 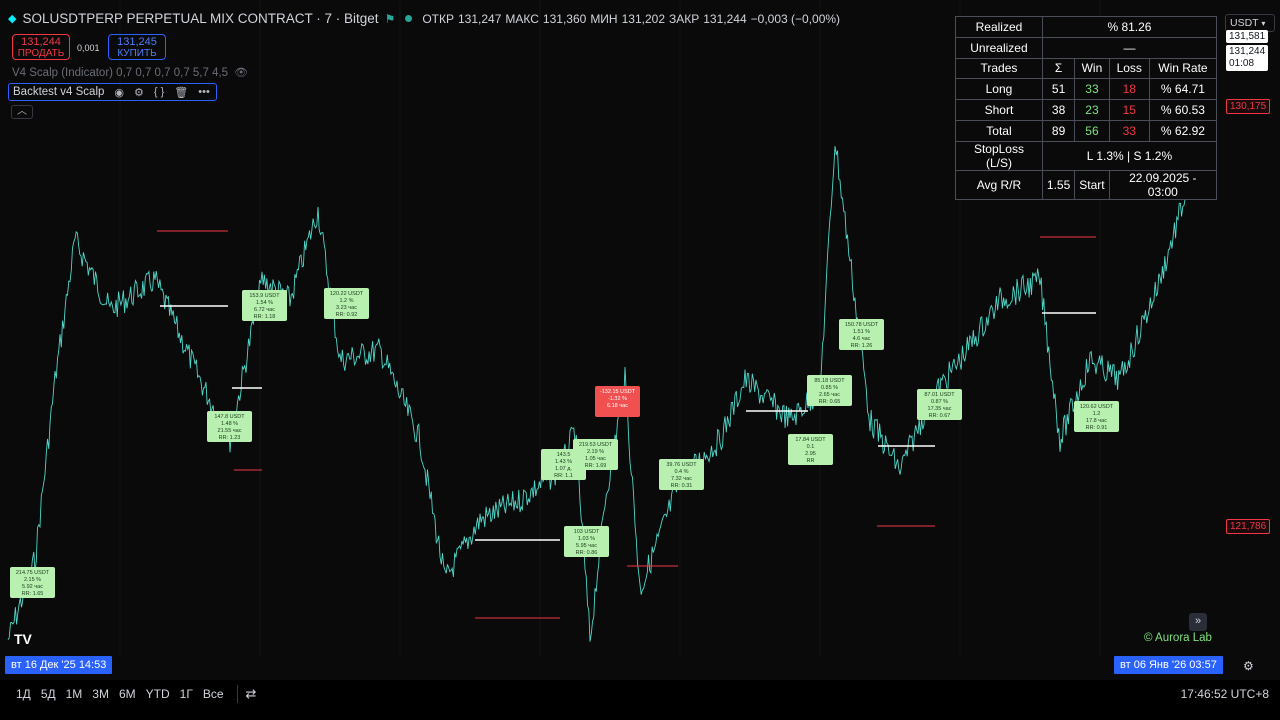 What do you see at coordinates (811, 447) in the screenshot?
I see `trade-result-text: 0.1` at bounding box center [811, 447].